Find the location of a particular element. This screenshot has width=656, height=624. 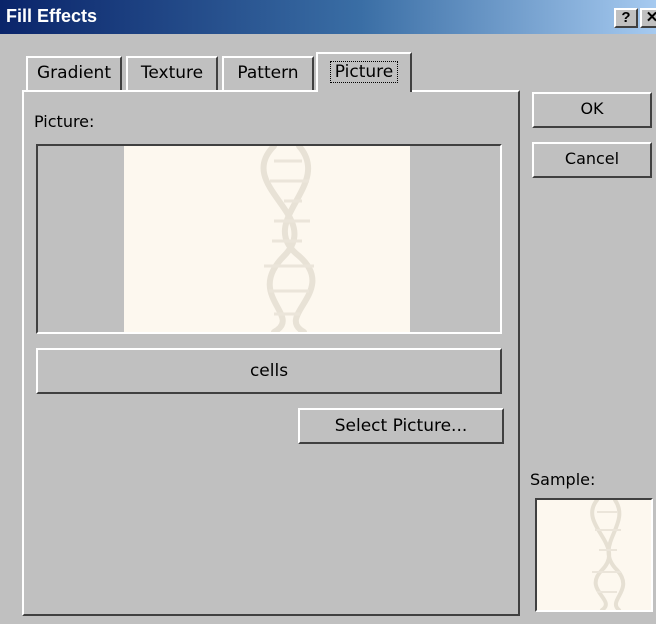

tab-pattern: Pattern is located at coordinates (268, 73).